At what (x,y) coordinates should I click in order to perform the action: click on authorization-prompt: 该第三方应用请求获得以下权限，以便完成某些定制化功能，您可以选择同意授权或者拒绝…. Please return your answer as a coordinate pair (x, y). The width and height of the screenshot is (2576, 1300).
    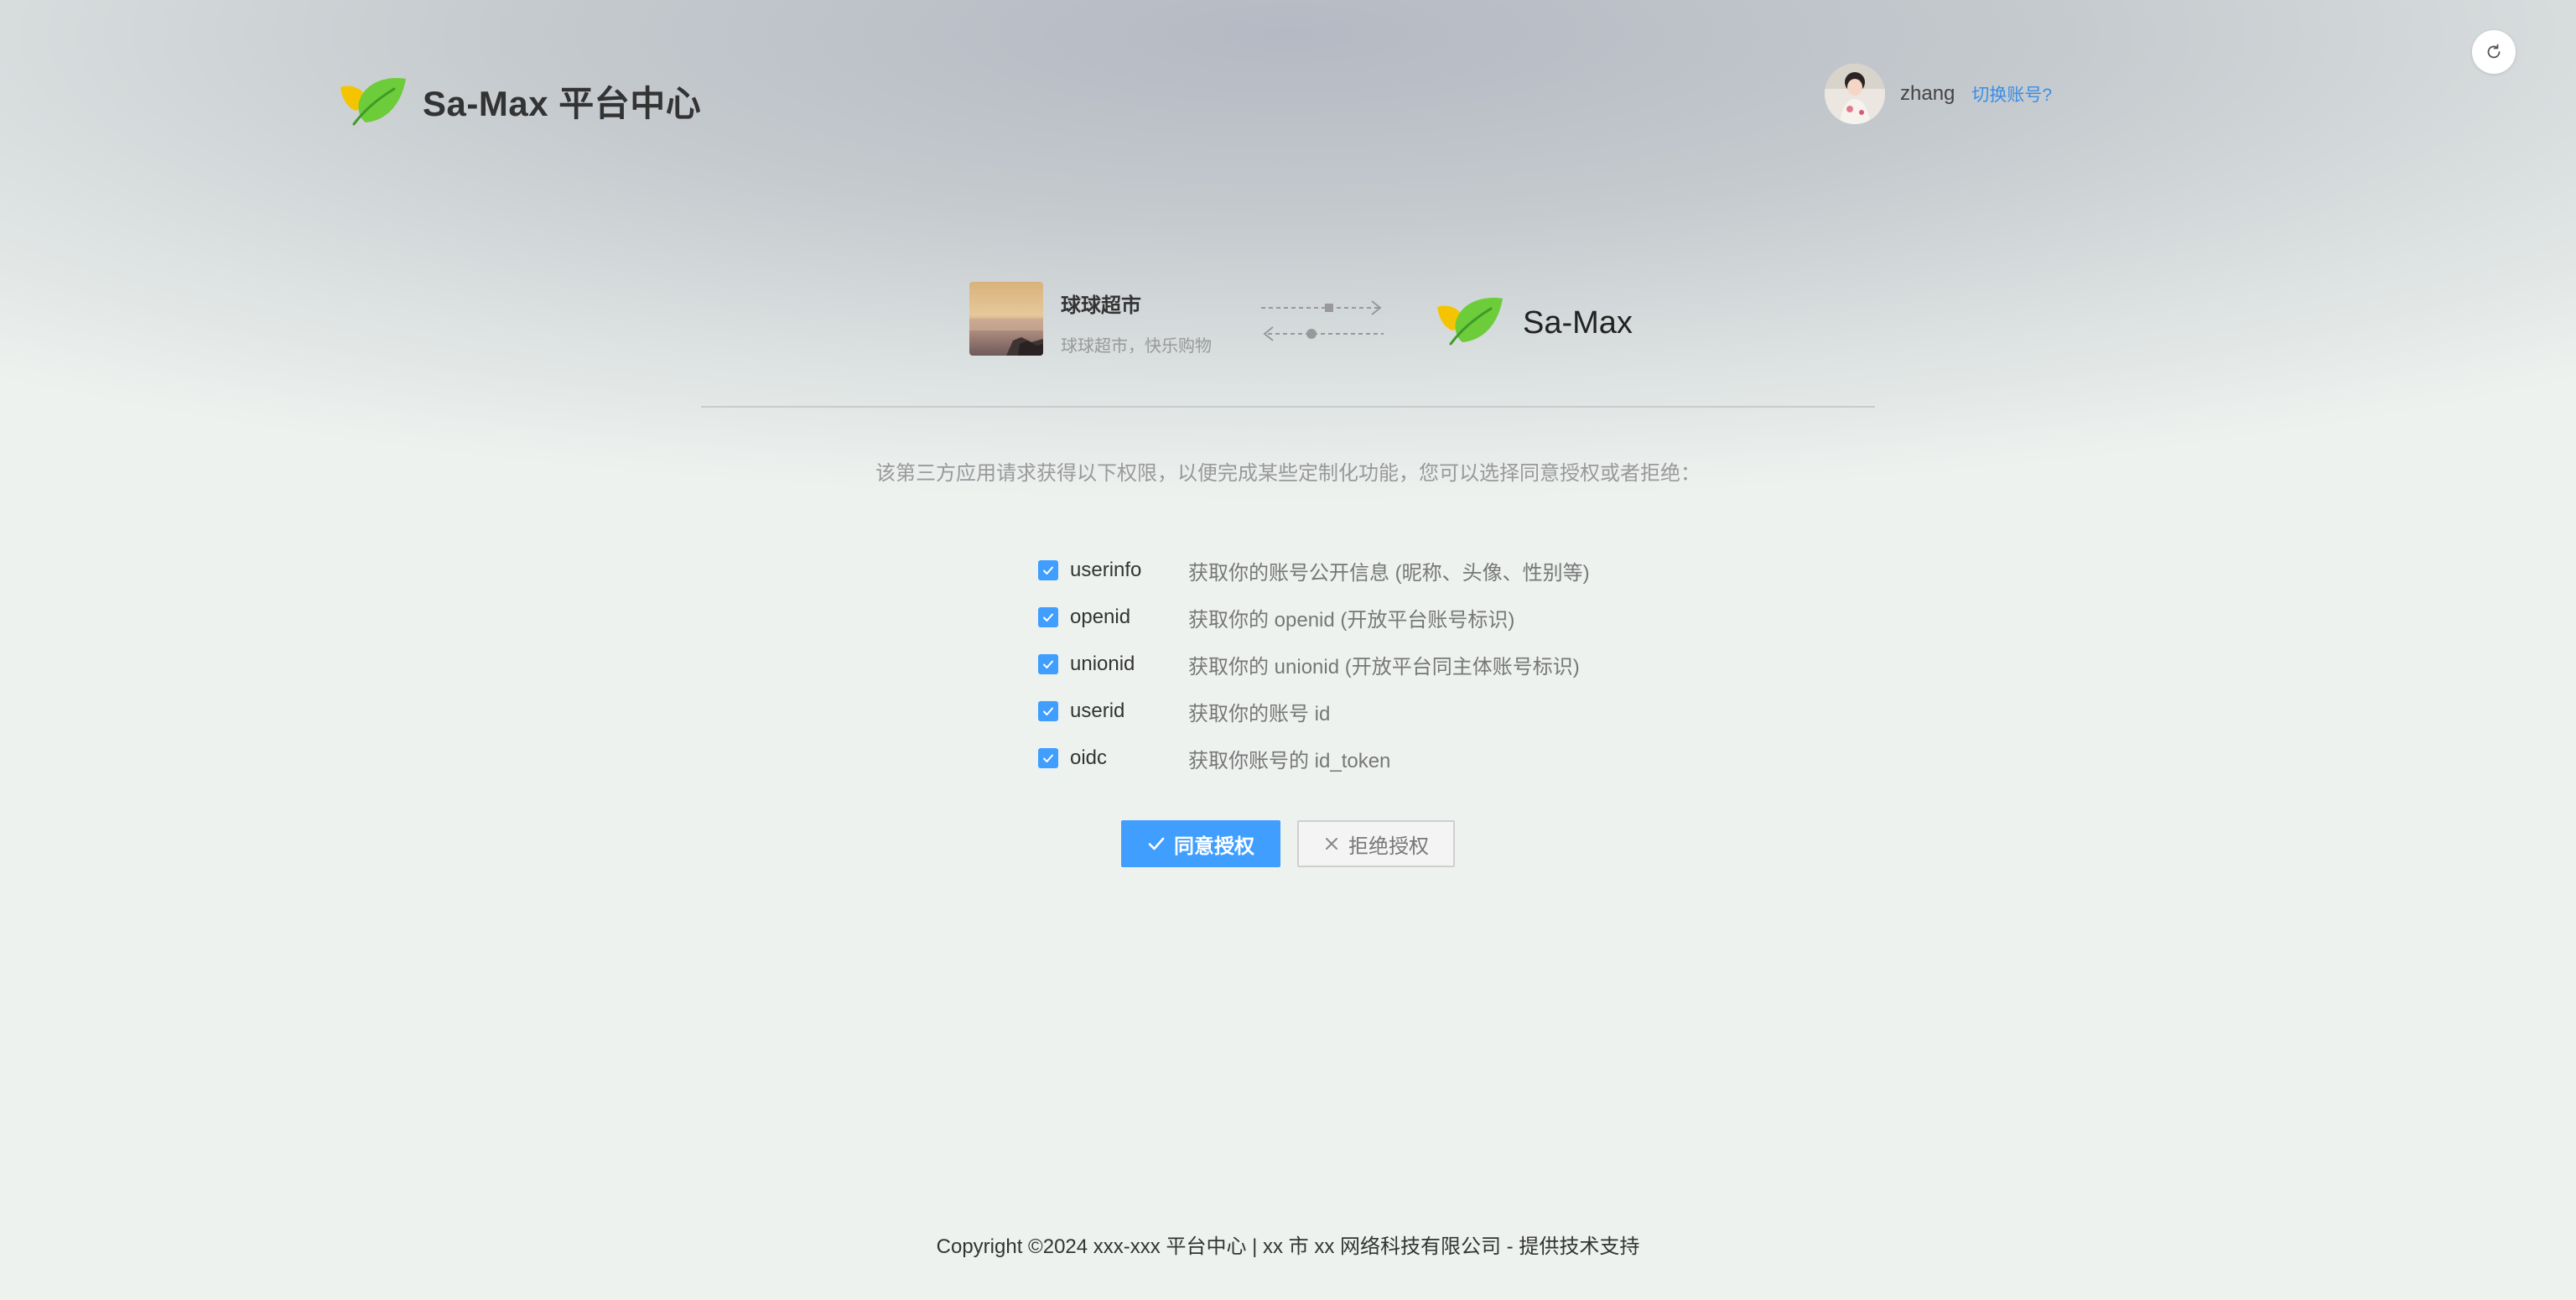
    Looking at the image, I should click on (1288, 473).